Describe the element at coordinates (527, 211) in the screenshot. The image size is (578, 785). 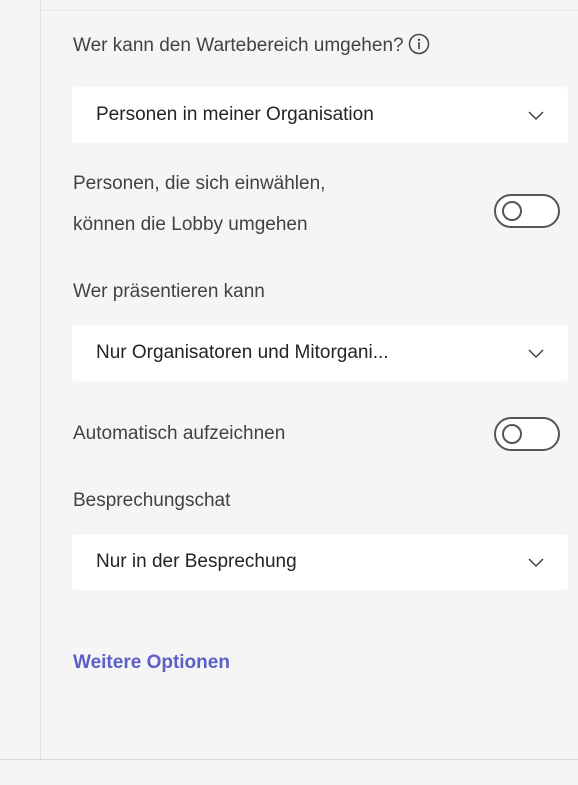
I see `dial-in-bypass-toggle` at that location.